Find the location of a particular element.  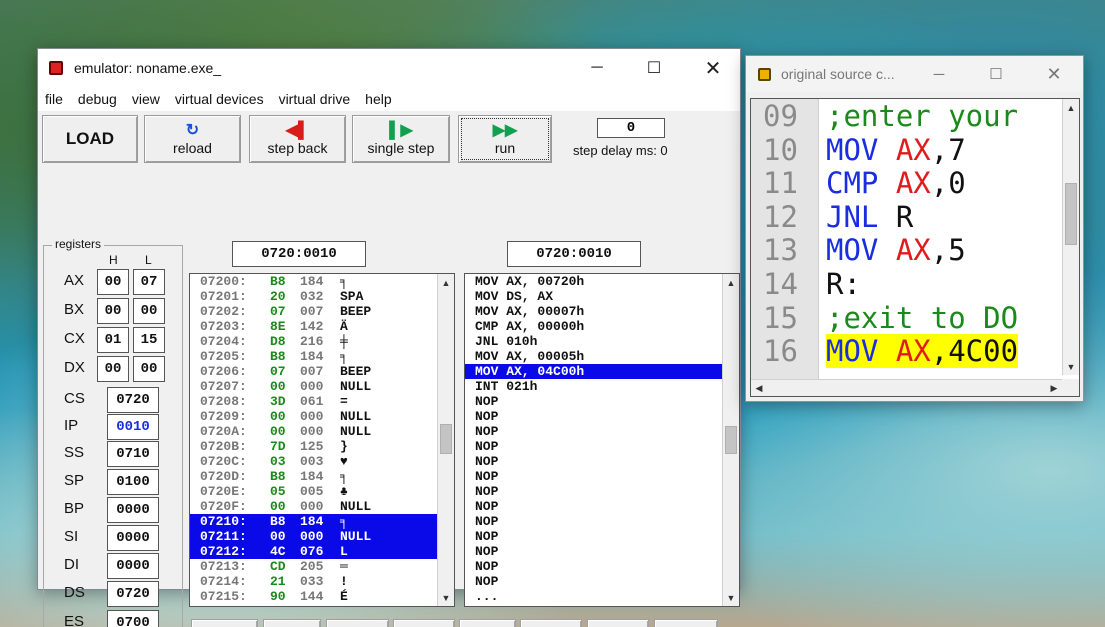

disassembly-row: JNL 010h is located at coordinates (602, 341).